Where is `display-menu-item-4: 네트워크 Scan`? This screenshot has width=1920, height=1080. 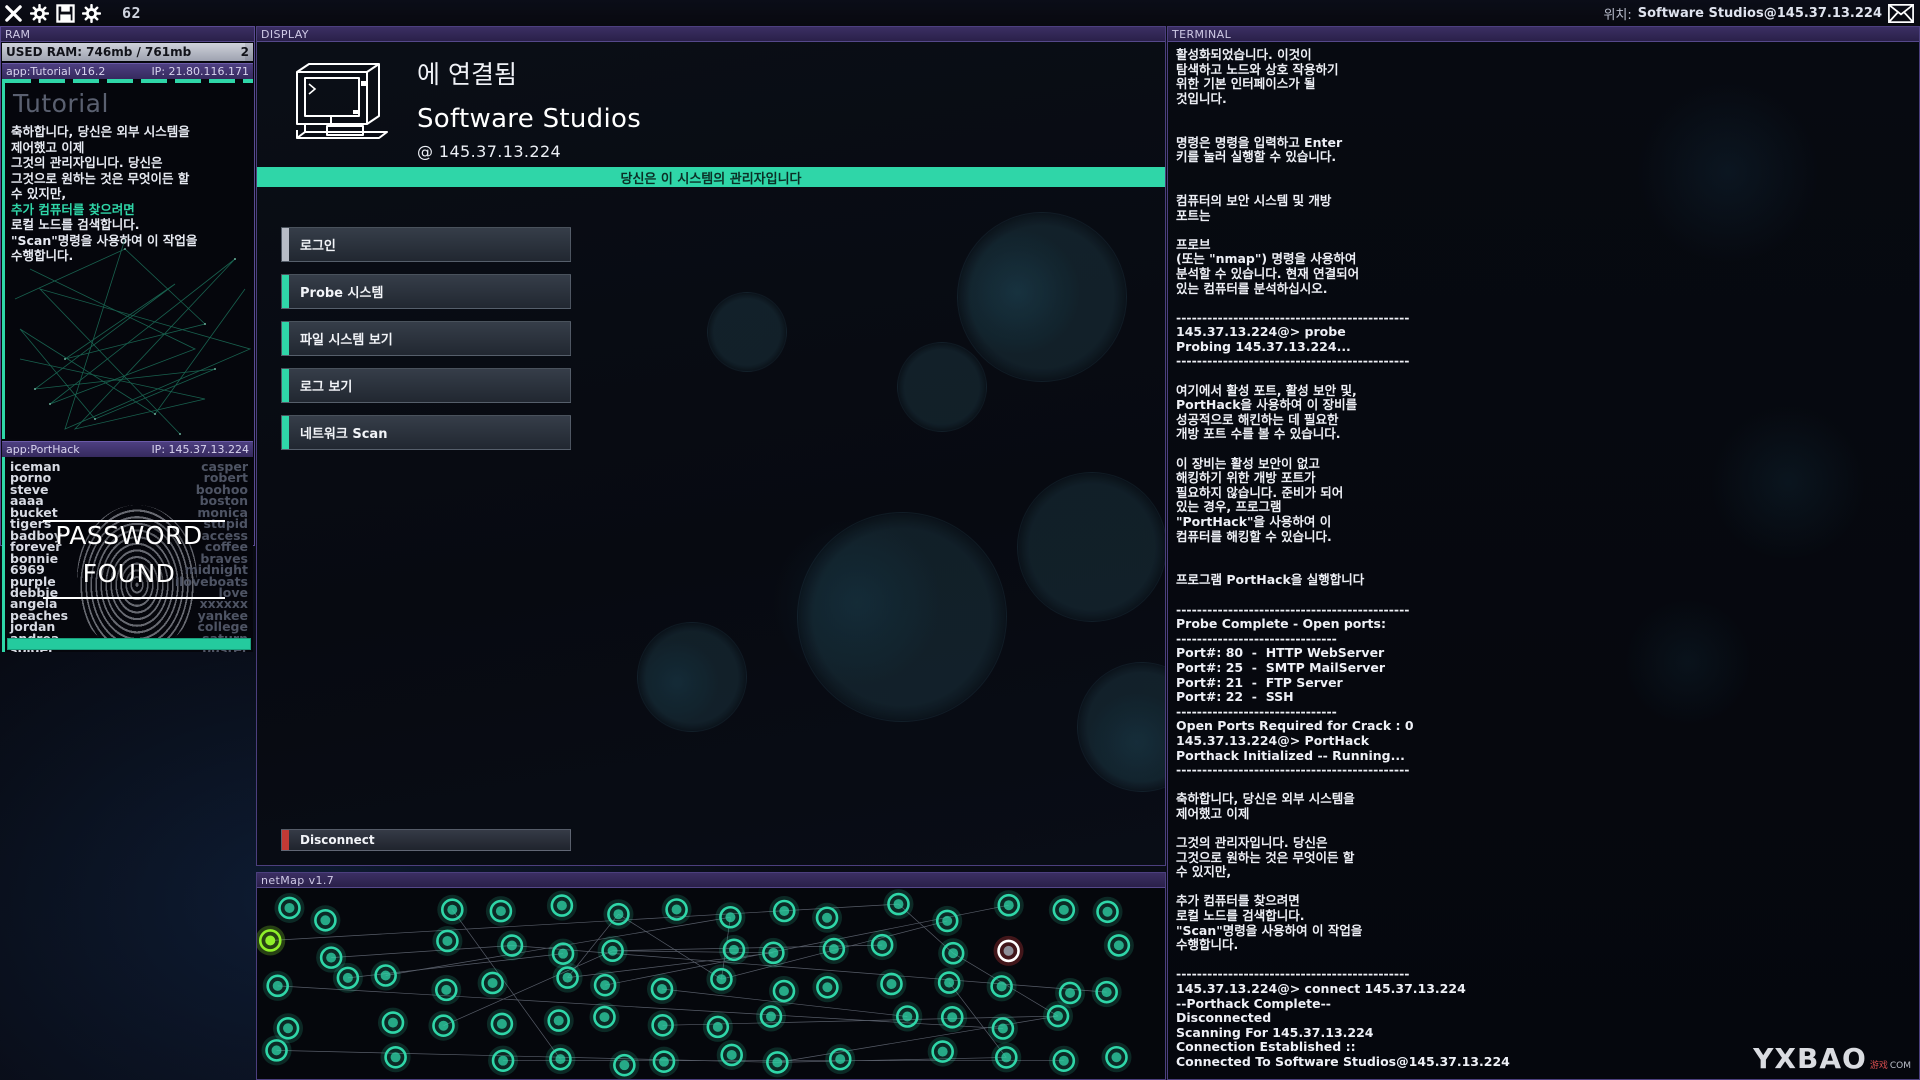 display-menu-item-4: 네트워크 Scan is located at coordinates (426, 432).